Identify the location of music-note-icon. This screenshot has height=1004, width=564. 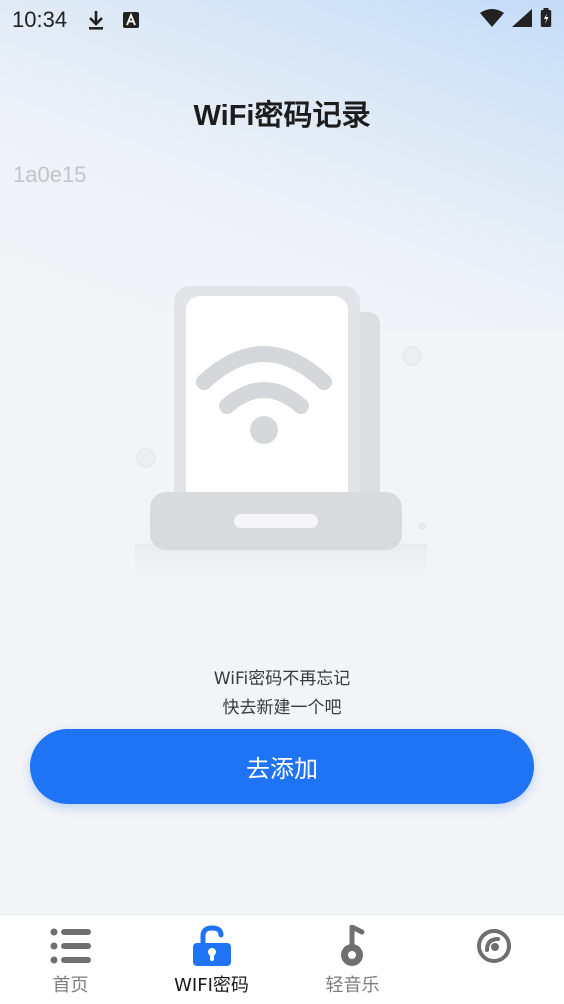
(353, 946).